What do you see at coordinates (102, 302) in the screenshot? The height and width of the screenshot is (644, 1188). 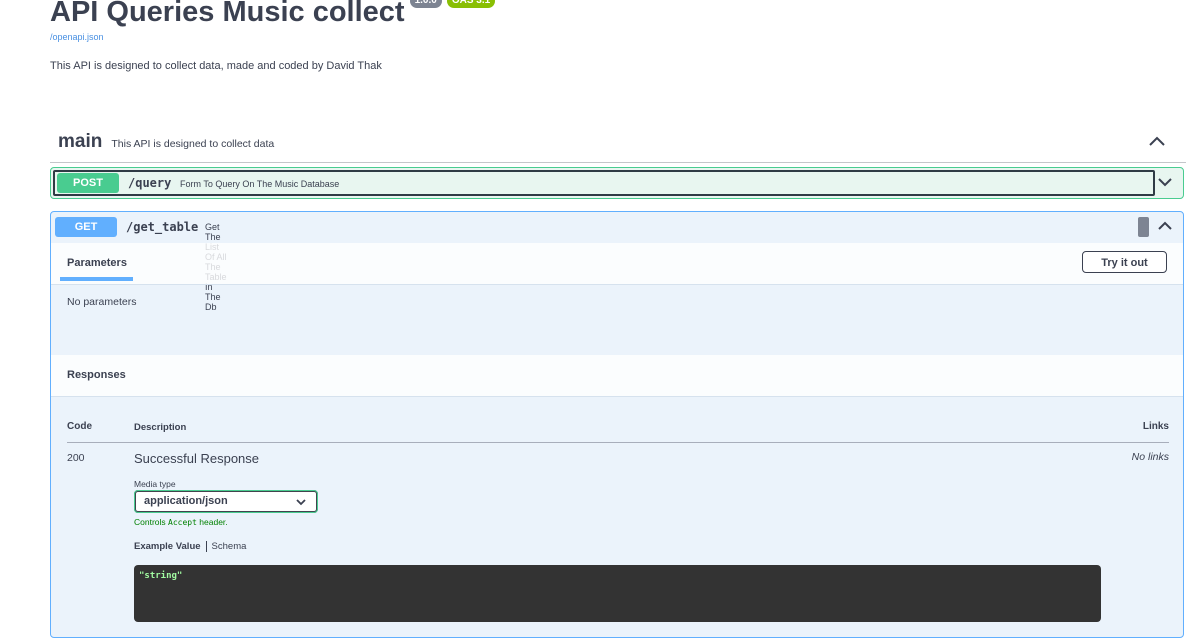 I see `no-parameters-text: No parameters` at bounding box center [102, 302].